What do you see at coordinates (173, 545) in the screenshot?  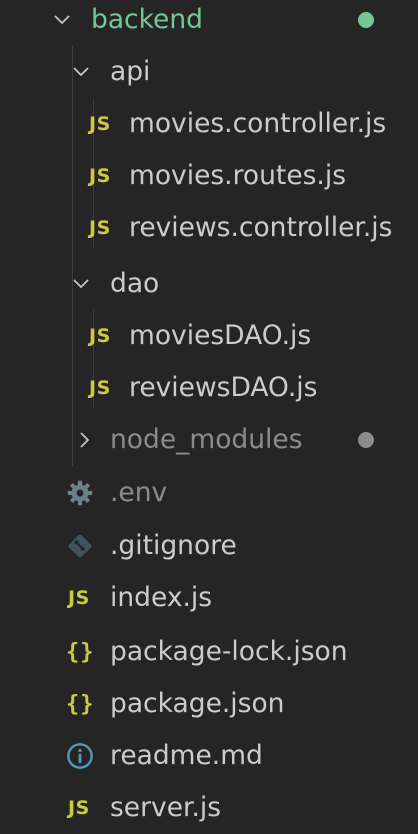 I see `file-label: .gitignore` at bounding box center [173, 545].